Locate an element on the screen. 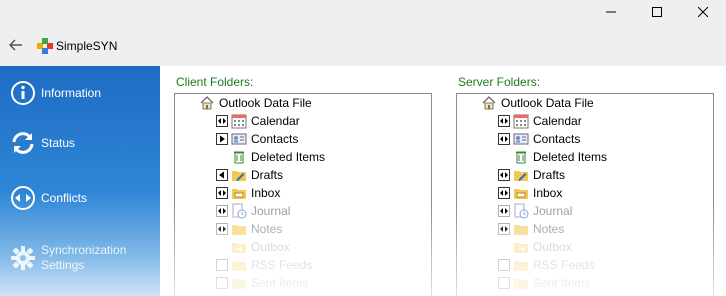 The height and width of the screenshot is (296, 726). close-button is located at coordinates (703, 12).